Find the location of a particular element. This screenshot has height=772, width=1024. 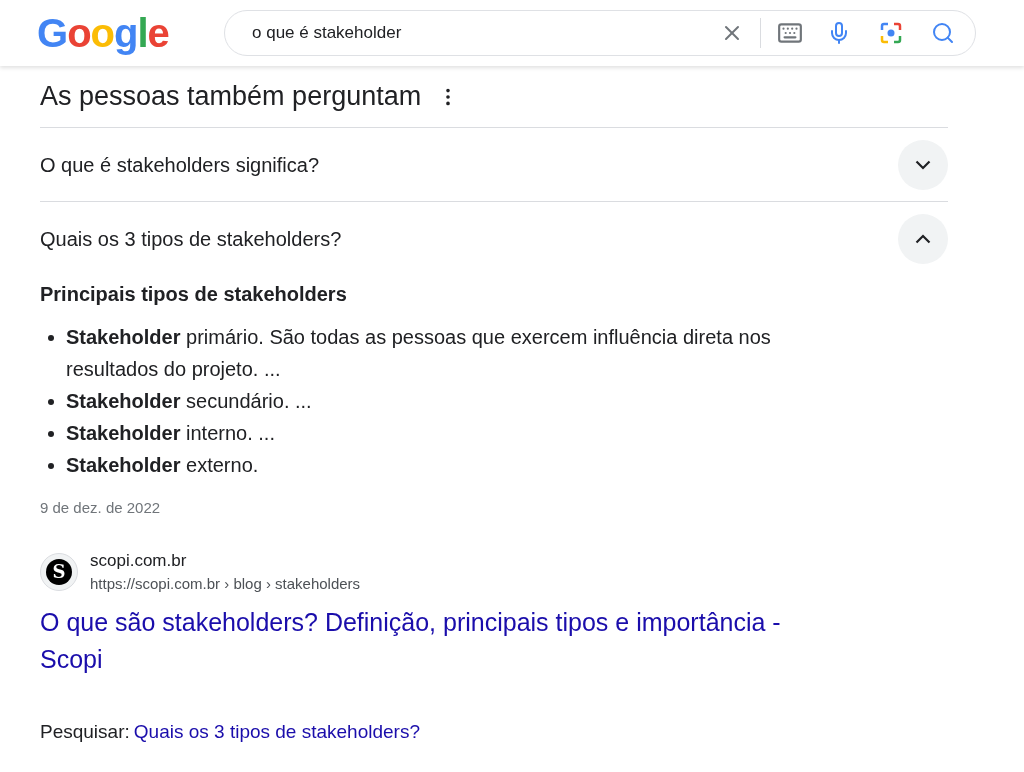

site-favicon: S is located at coordinates (59, 571).